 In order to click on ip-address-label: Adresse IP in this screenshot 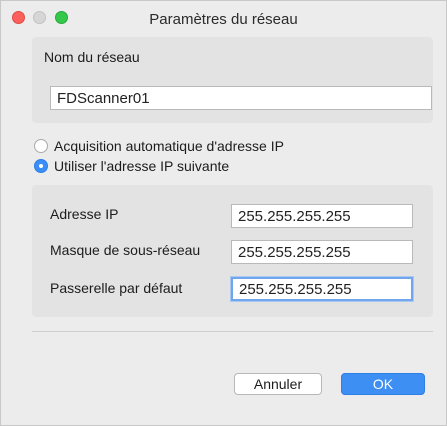, I will do `click(84, 214)`.